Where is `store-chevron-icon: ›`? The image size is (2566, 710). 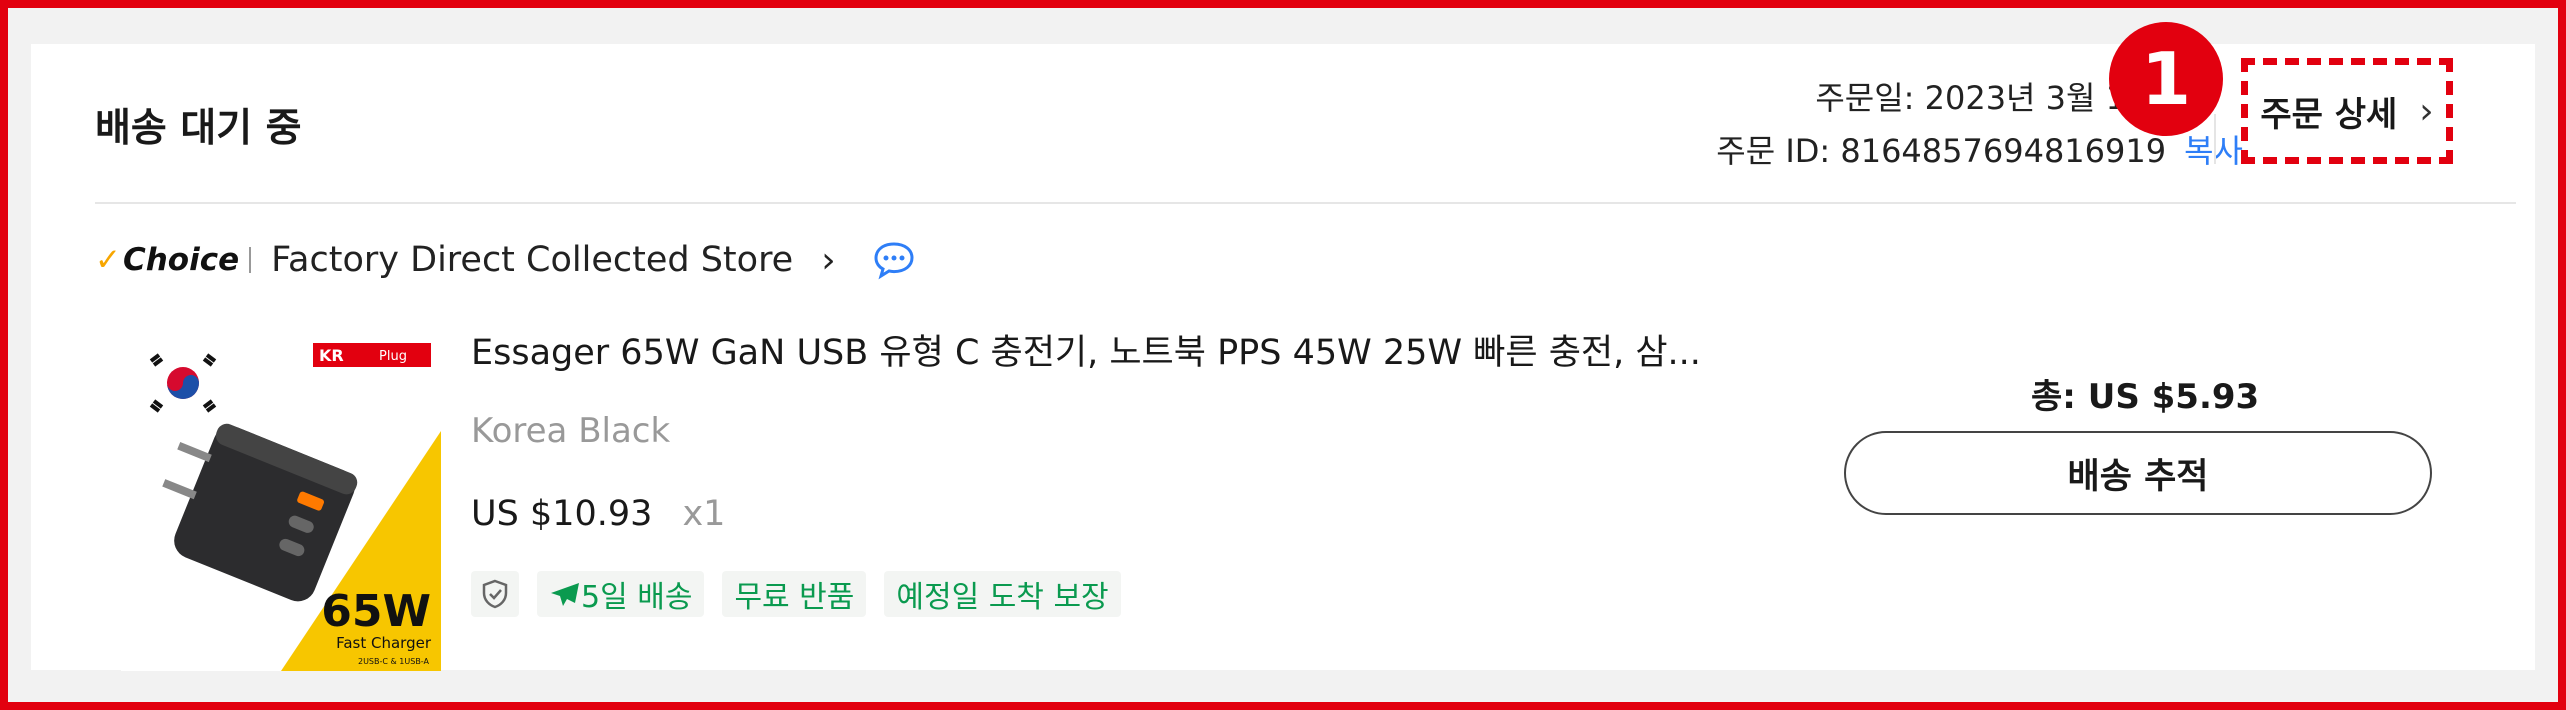
store-chevron-icon: › is located at coordinates (828, 260).